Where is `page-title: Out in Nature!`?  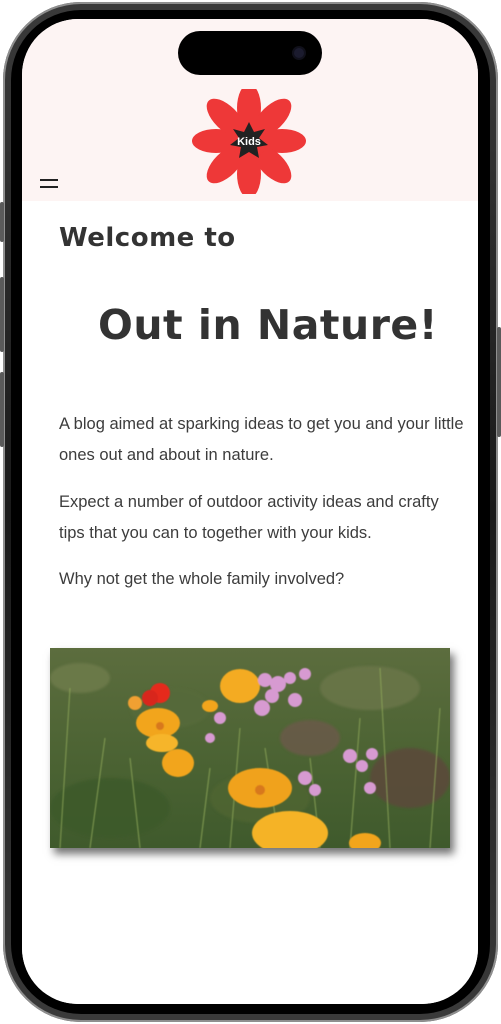 page-title: Out in Nature! is located at coordinates (268, 325).